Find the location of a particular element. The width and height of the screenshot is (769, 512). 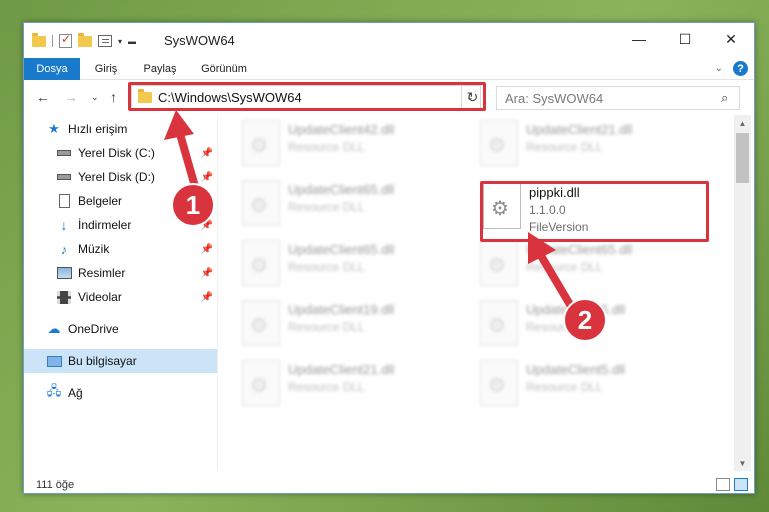

close-button: ✕ is located at coordinates (731, 39).